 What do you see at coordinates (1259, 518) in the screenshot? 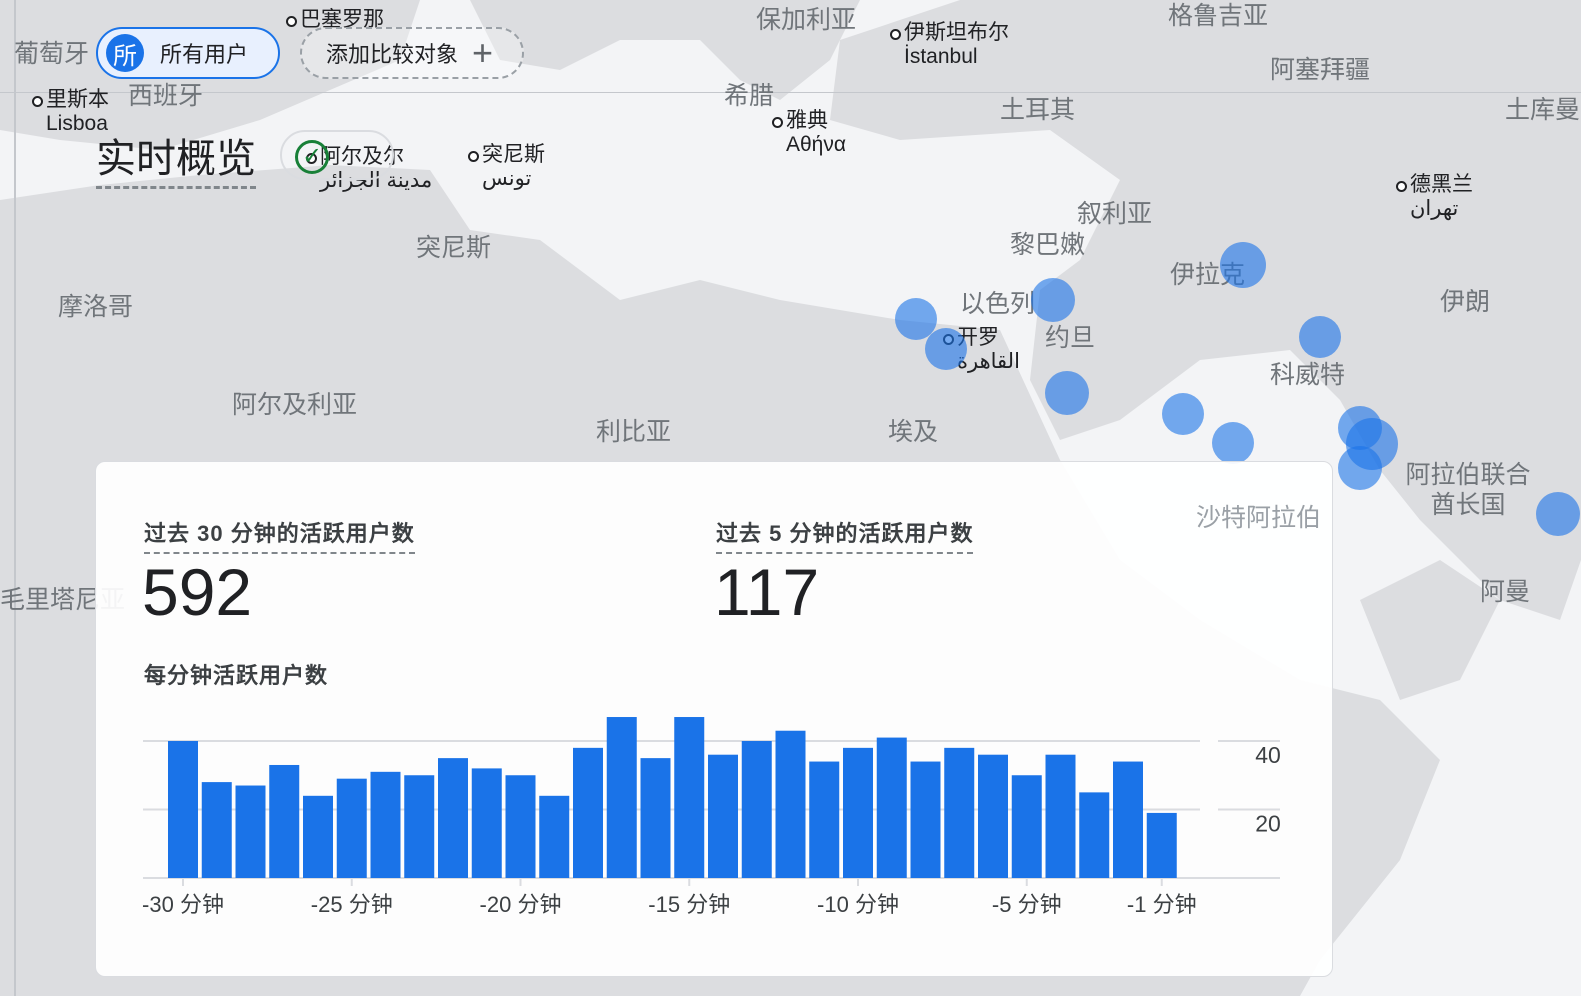
I see `map-label-country: 沙特阿拉伯` at bounding box center [1259, 518].